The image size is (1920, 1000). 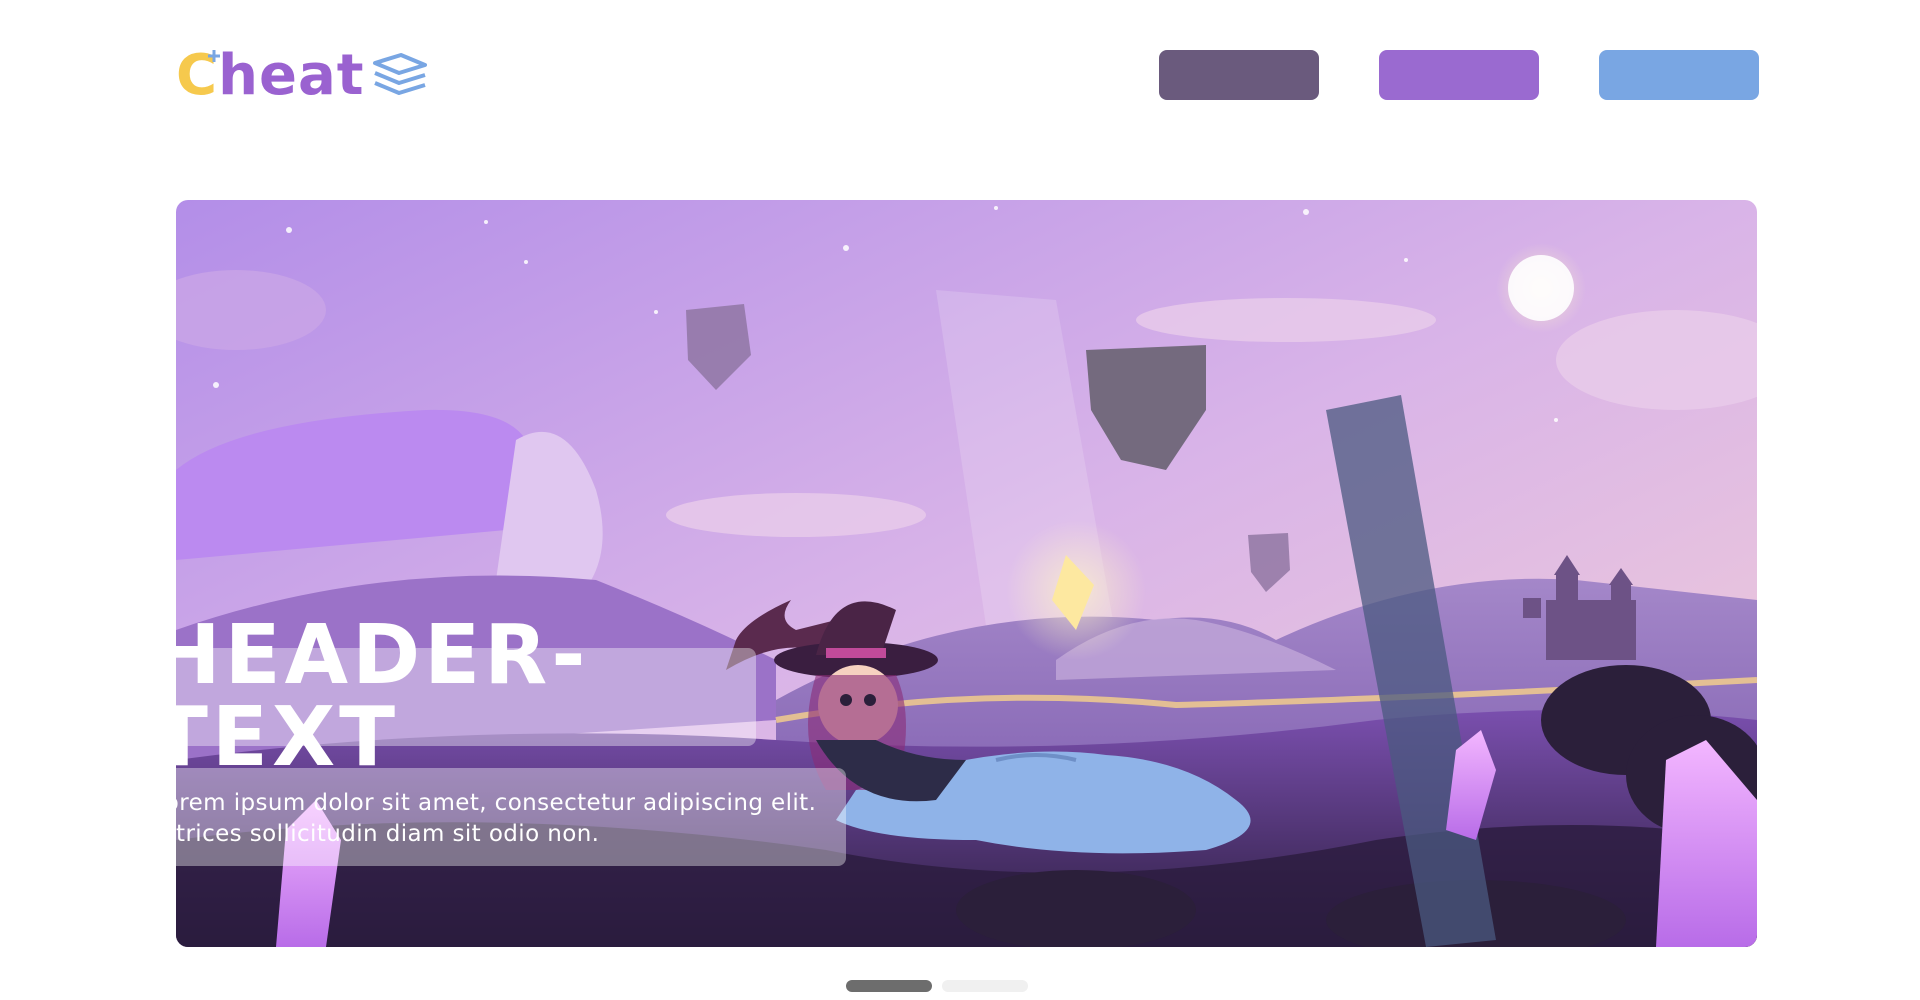 What do you see at coordinates (371, 696) in the screenshot?
I see `hero-title: HEADER-TEXT` at bounding box center [371, 696].